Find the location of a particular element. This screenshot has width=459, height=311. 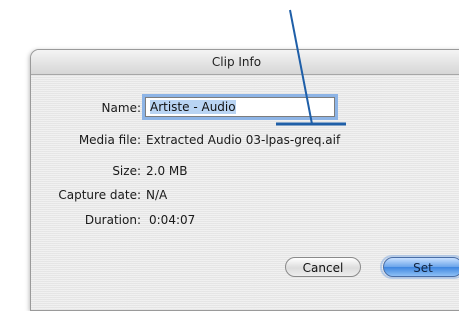

dialog-title: Clip Info is located at coordinates (236, 62).